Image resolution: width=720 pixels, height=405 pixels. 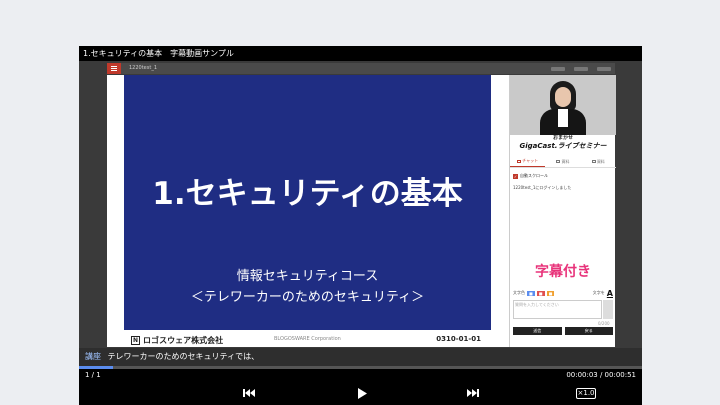 What do you see at coordinates (515, 176) in the screenshot?
I see `checkbox-icon: ✓` at bounding box center [515, 176].